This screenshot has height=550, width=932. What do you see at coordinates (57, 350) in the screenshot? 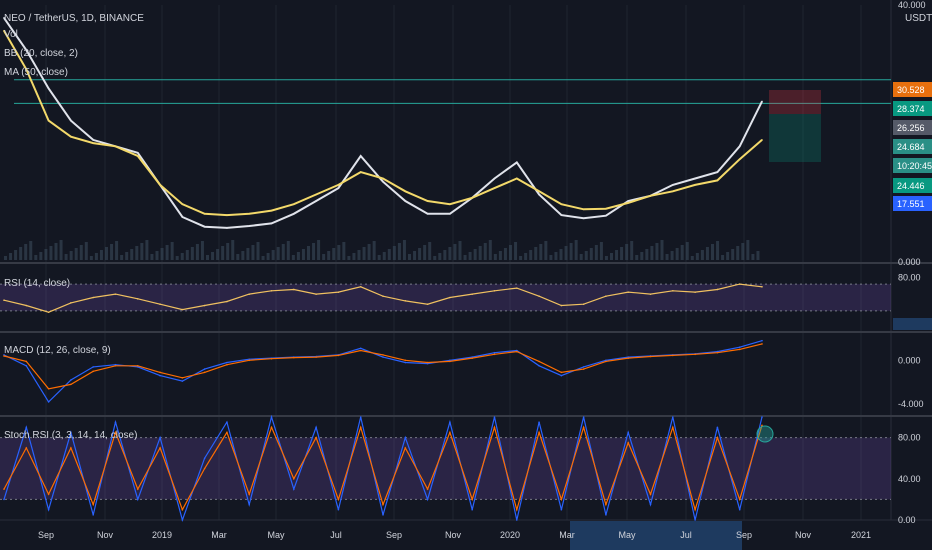
I see `macd-title: MACD (12, 26, close, 9)` at bounding box center [57, 350].